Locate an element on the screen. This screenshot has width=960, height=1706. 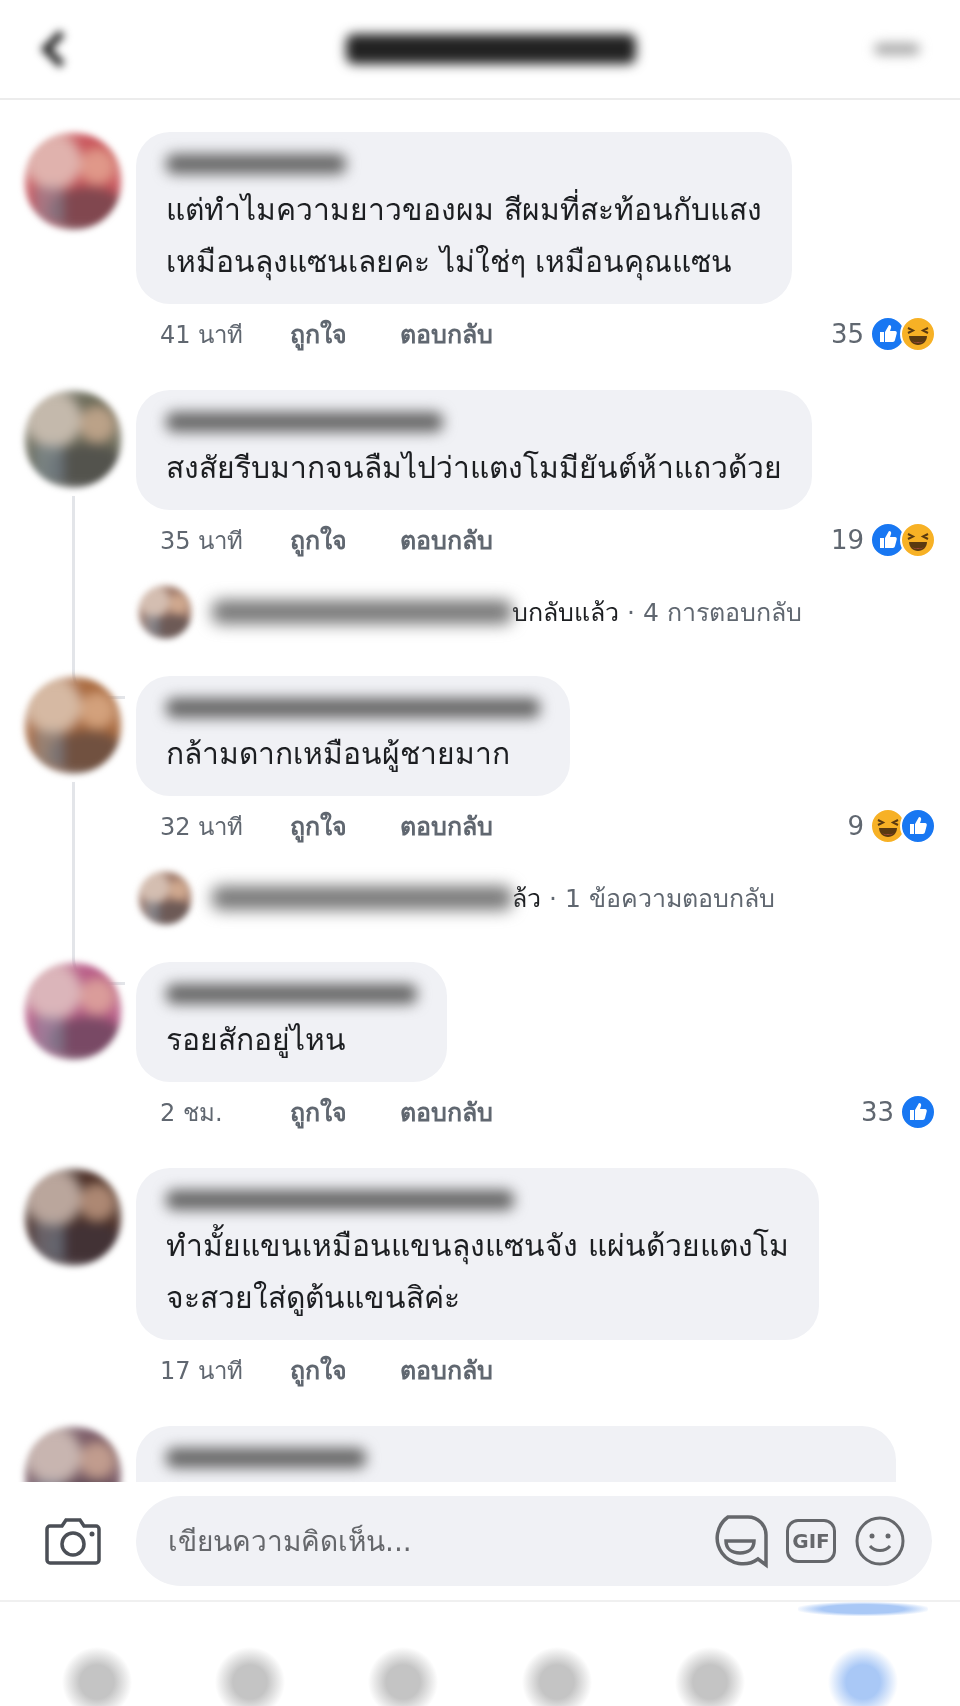
comment-text: แต่ทำไมความยาวของผม สีผมที่สะท้อนกับแสง เหมือนลุงแซนเลยคะ ไม่ใช่ๆ เหมือนคุณแซน is located at coordinates (464, 236).